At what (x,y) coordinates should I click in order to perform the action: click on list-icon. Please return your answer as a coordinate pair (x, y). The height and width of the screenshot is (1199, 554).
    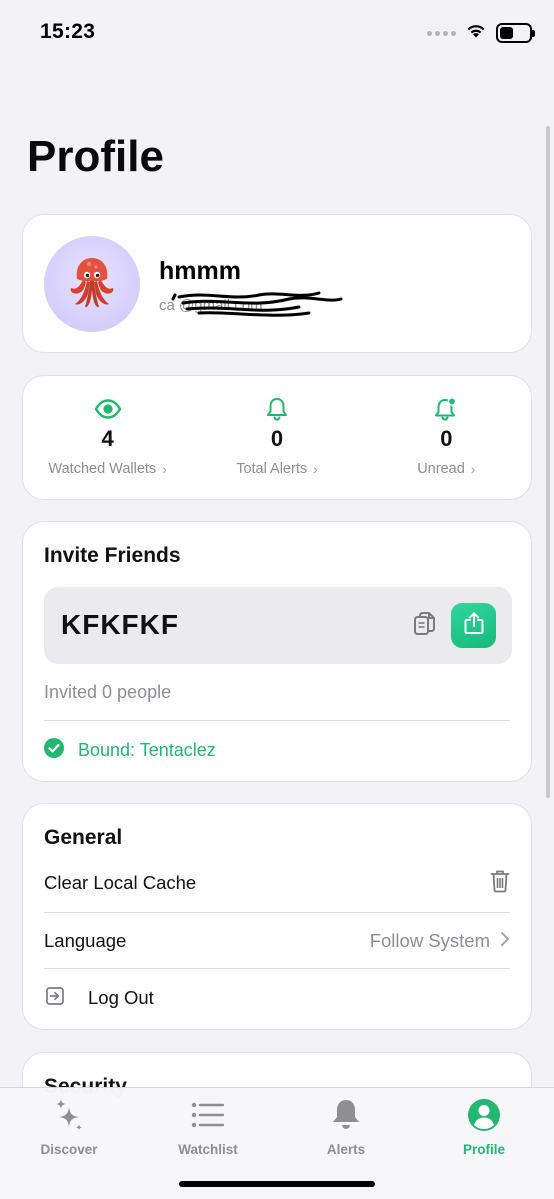
    Looking at the image, I should click on (208, 1115).